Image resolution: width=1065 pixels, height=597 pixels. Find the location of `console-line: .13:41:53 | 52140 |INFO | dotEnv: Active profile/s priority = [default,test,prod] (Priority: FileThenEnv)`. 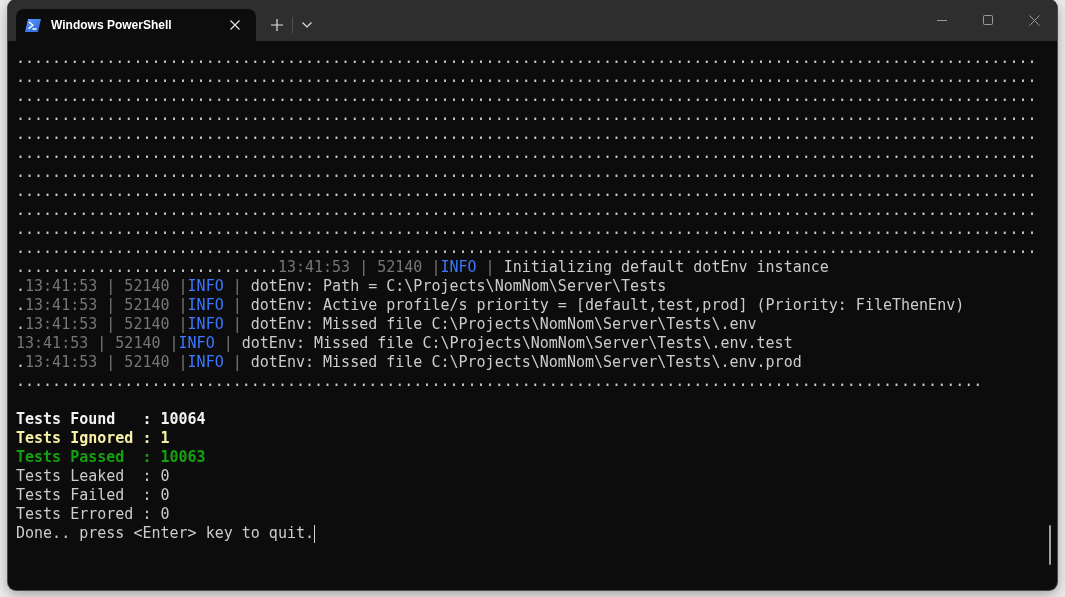

console-line: .13:41:53 | 52140 |INFO | dotEnv: Active profile/s priority = [default,test,prod] (Priority: FileThenEnv) is located at coordinates (490, 305).